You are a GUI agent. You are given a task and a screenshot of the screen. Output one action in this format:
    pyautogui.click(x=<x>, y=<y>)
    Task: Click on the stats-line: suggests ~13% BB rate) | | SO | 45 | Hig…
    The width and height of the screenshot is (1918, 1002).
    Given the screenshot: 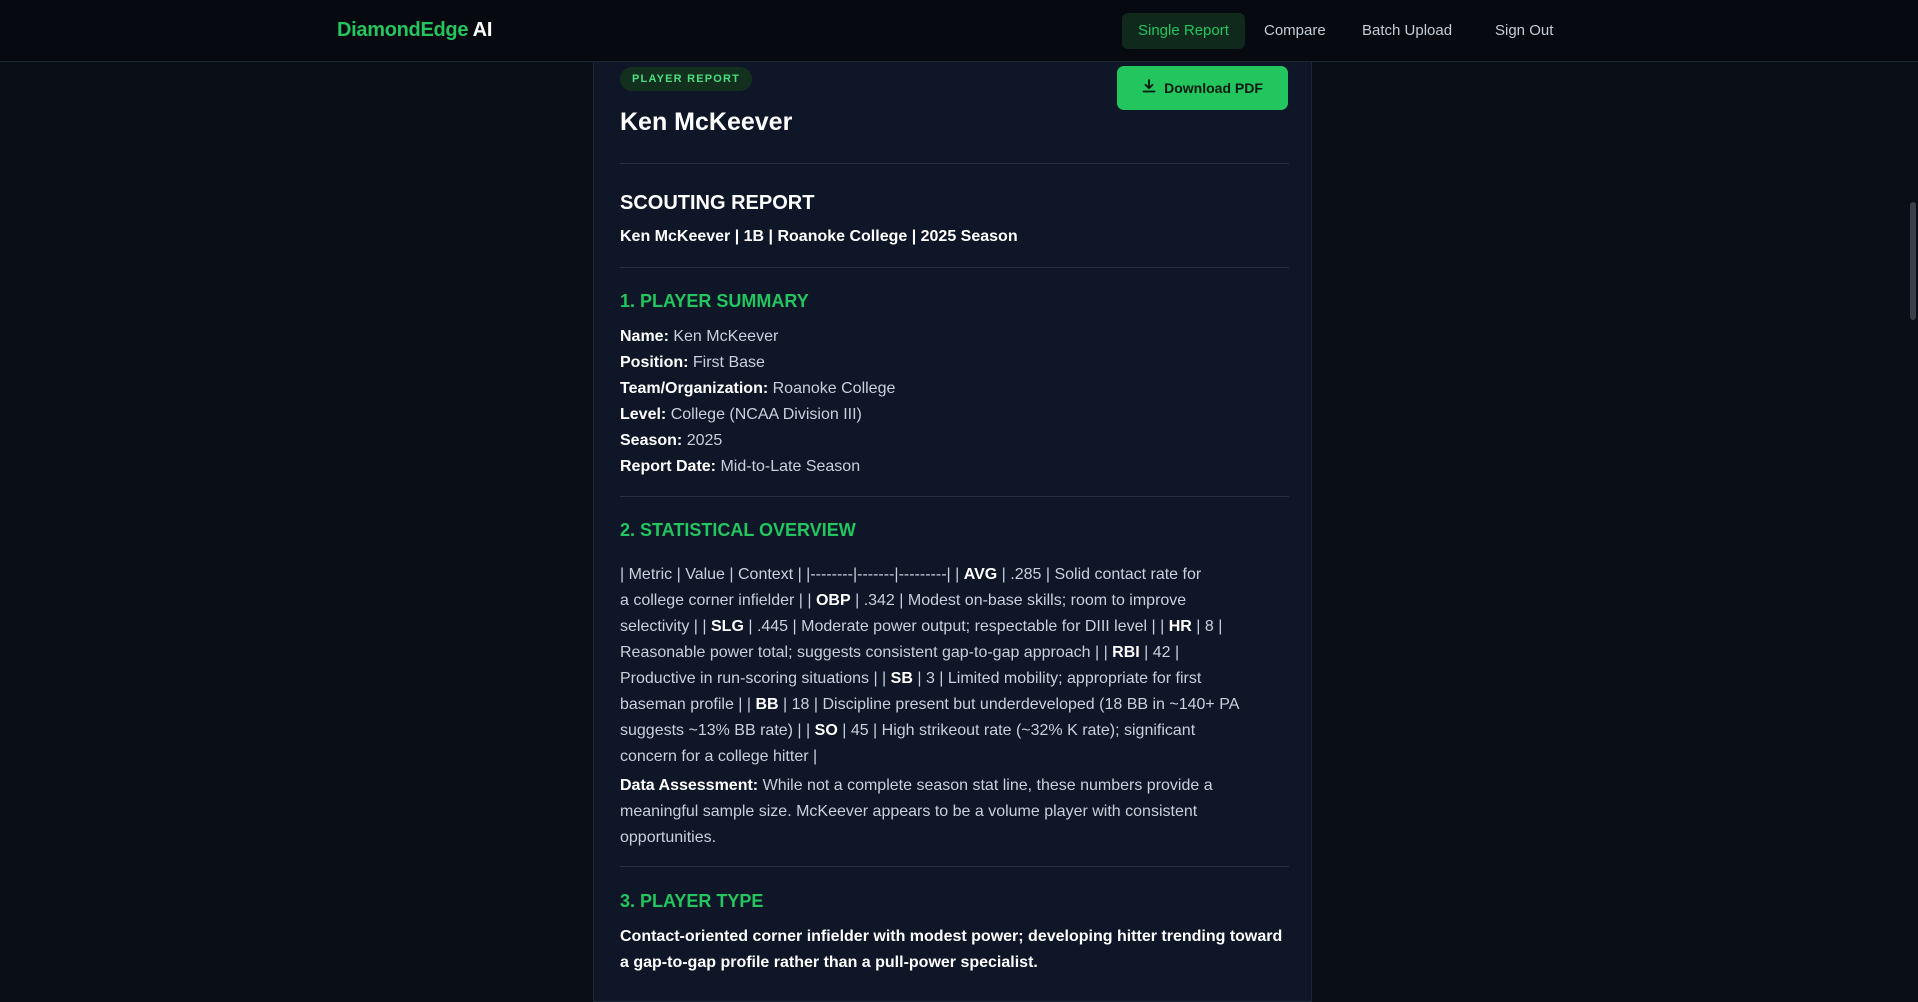 What is the action you would take?
    pyautogui.click(x=907, y=731)
    